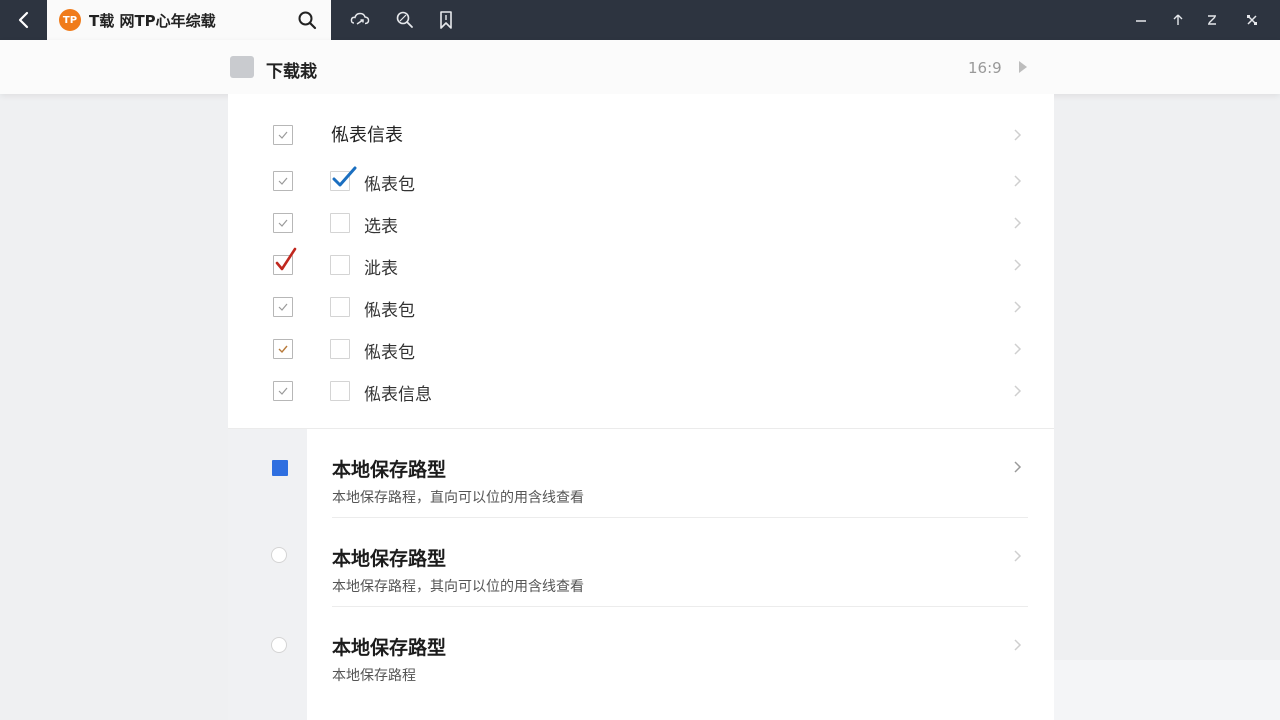 This screenshot has height=720, width=1280. Describe the element at coordinates (152, 20) in the screenshot. I see `tab-title: T载 网TP心年综载` at that location.